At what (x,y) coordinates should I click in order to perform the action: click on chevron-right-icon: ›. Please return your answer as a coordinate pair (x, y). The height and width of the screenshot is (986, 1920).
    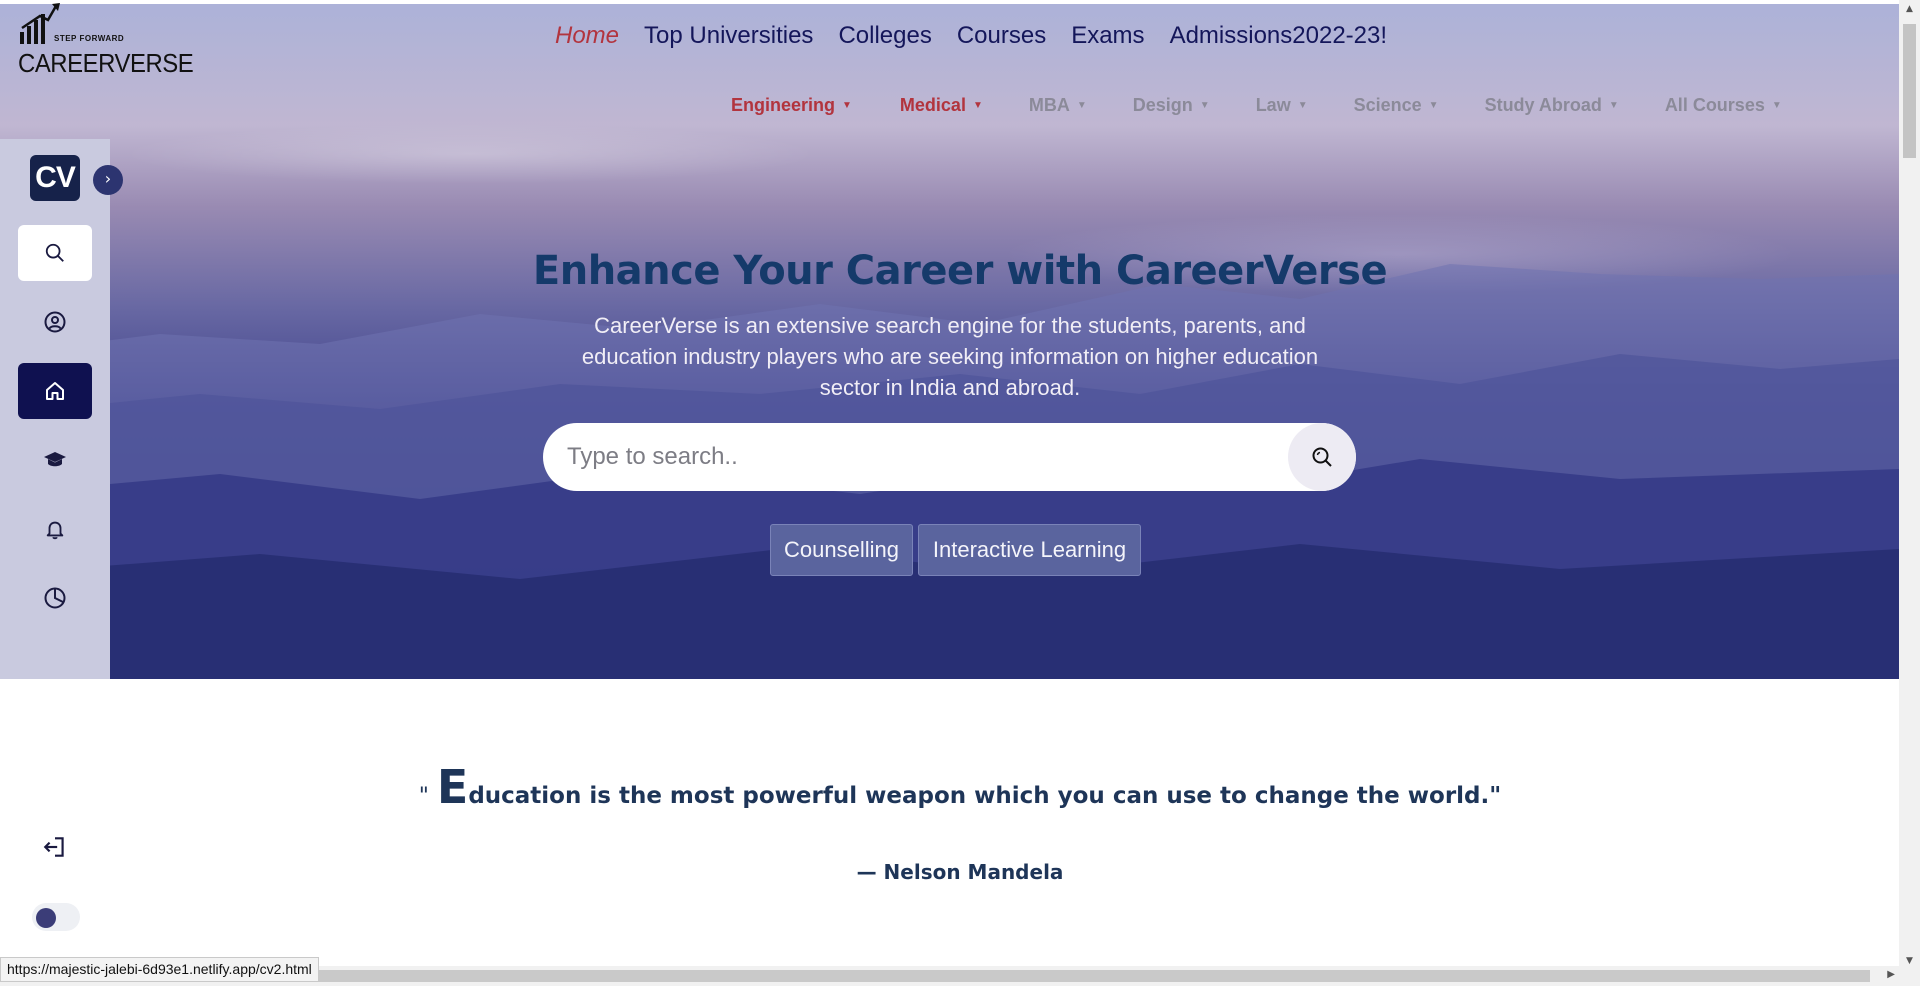
    Looking at the image, I should click on (108, 178).